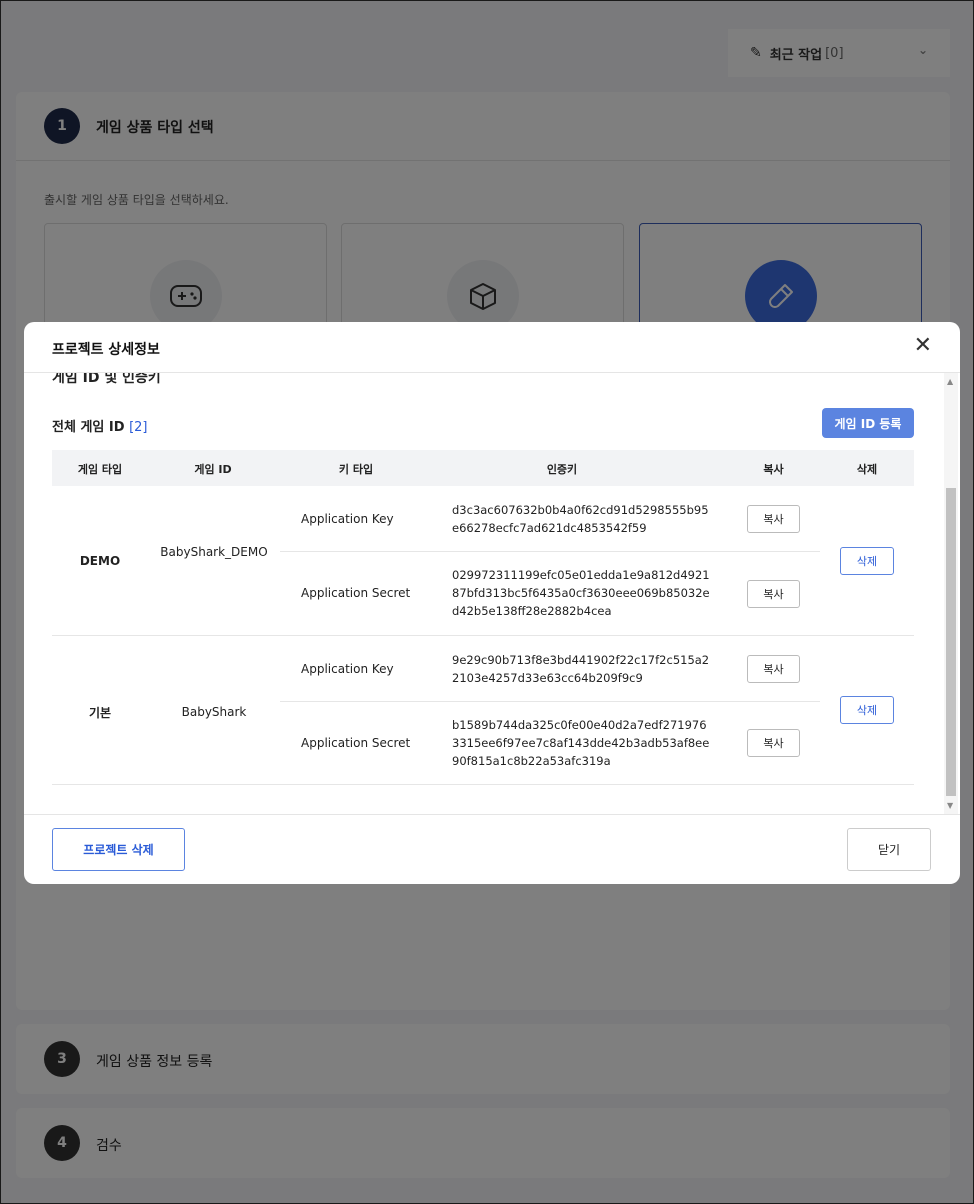 The height and width of the screenshot is (1204, 974). Describe the element at coordinates (214, 712) in the screenshot. I see `game-id-cell: BabyShark` at that location.